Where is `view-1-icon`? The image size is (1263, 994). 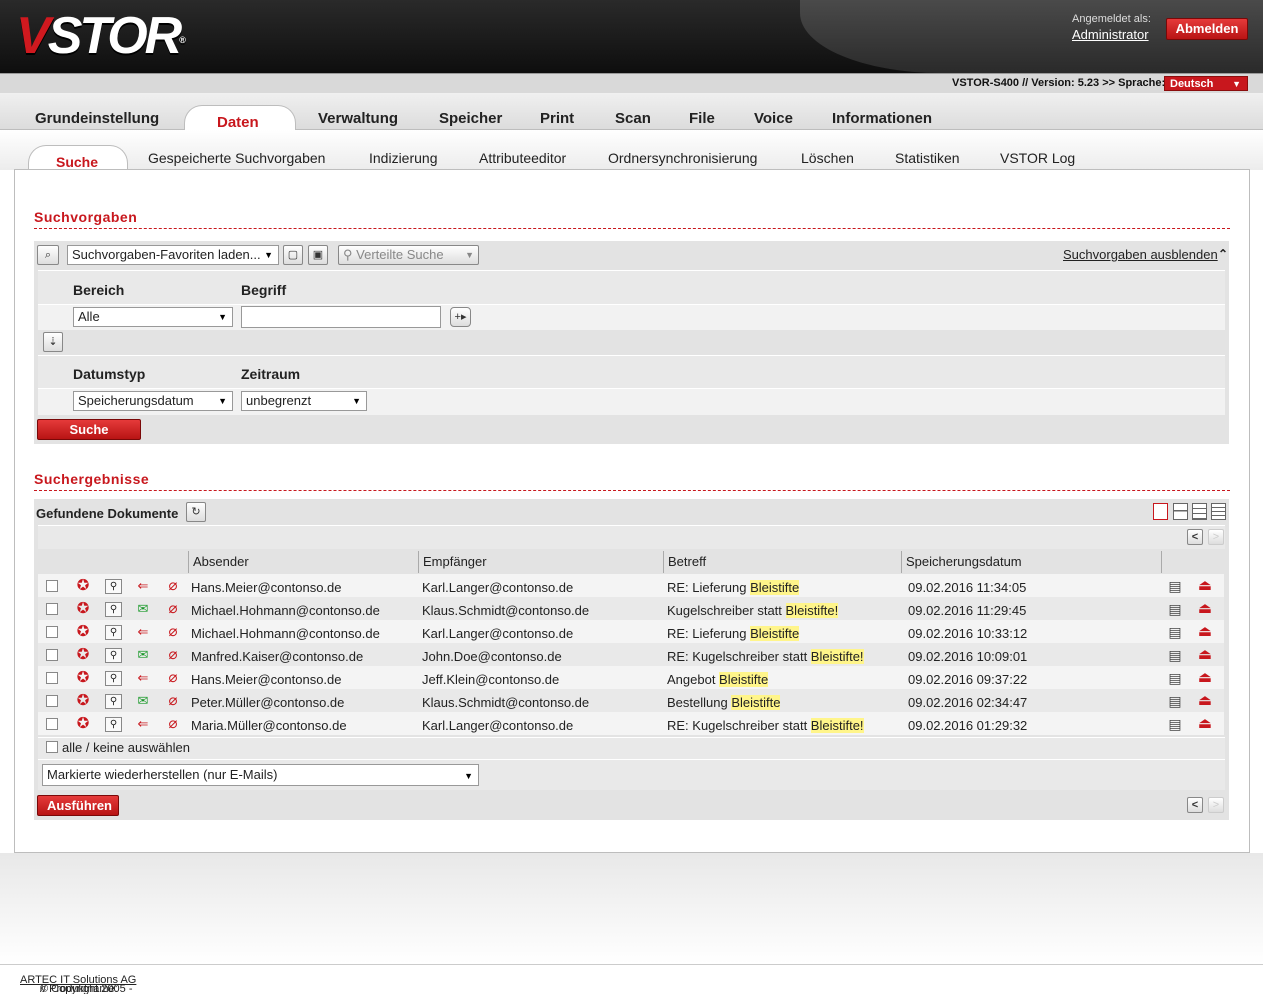 view-1-icon is located at coordinates (1160, 511).